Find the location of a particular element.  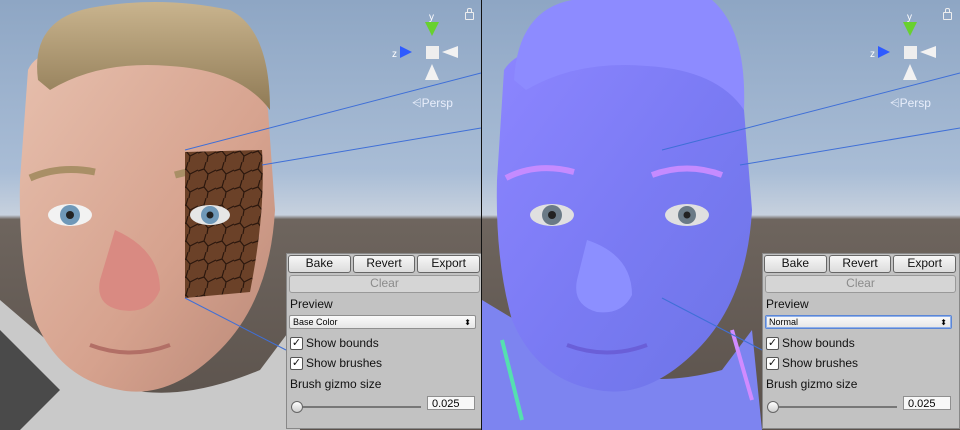

preview-value: Base Color is located at coordinates (315, 322).